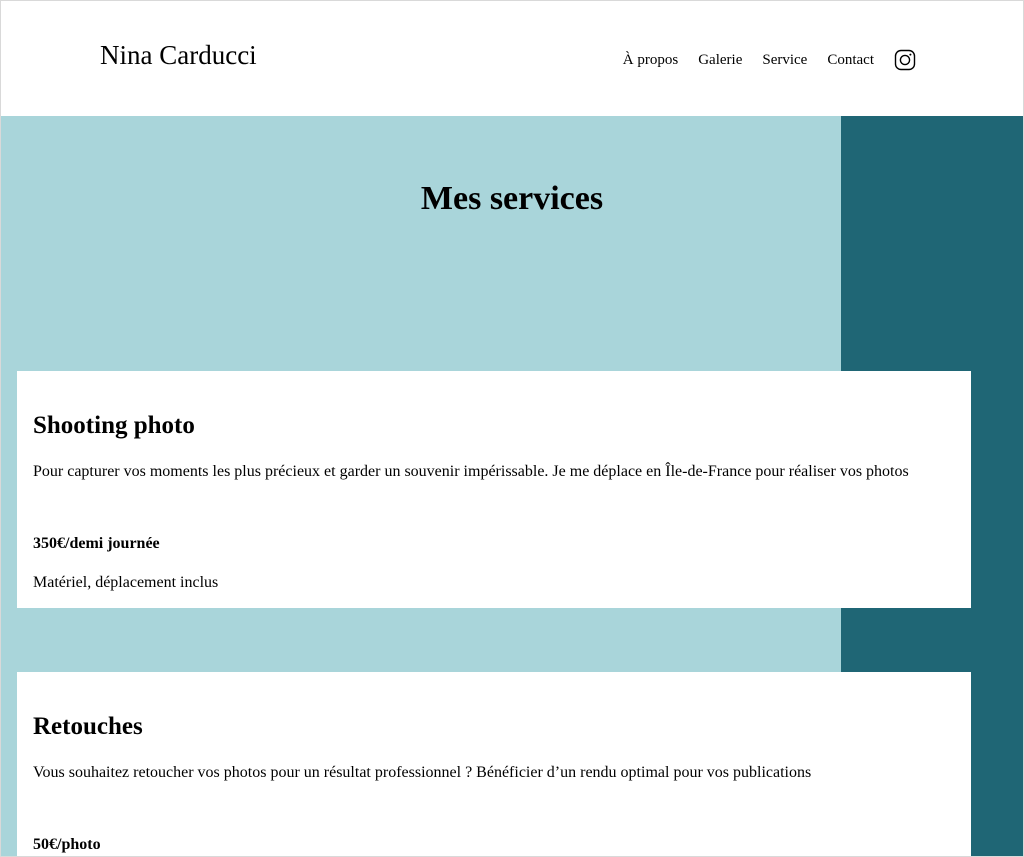  Describe the element at coordinates (114, 425) in the screenshot. I see `service-title: Shooting photo` at that location.